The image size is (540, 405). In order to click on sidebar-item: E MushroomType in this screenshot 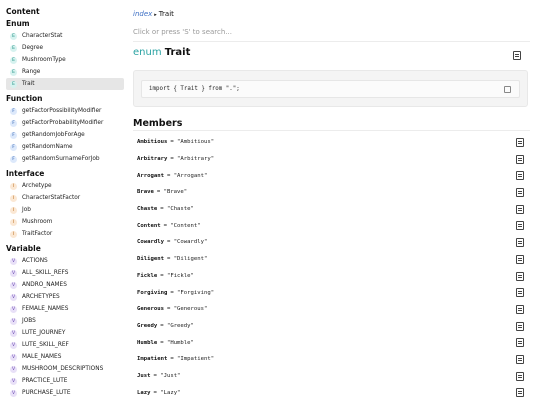, I will do `click(65, 60)`.